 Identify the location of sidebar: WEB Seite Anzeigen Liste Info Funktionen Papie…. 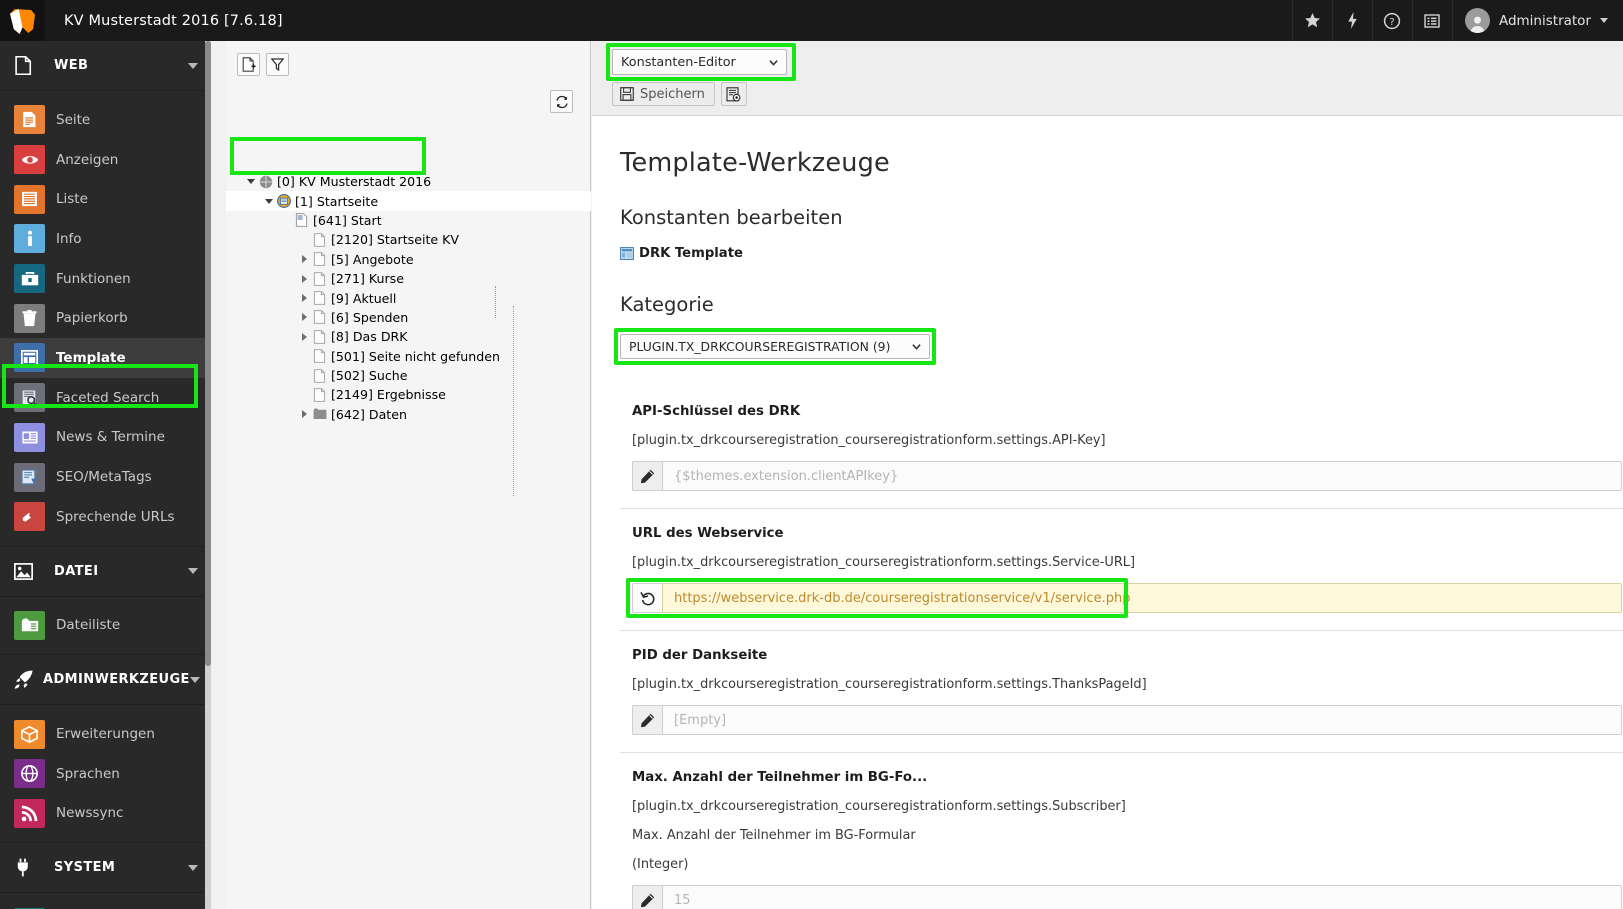
(105, 475).